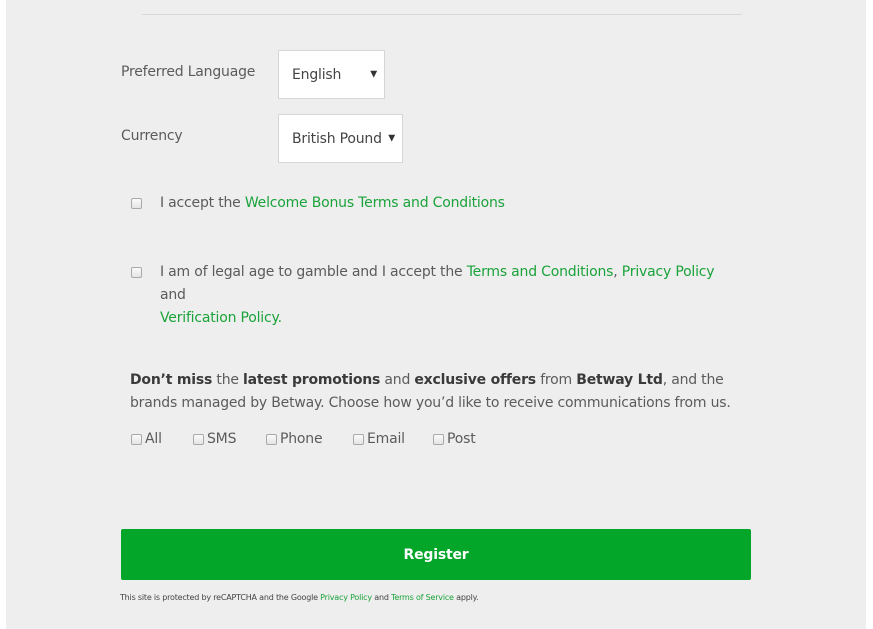 This screenshot has height=629, width=873. Describe the element at coordinates (436, 554) in the screenshot. I see `register-button: Register` at that location.